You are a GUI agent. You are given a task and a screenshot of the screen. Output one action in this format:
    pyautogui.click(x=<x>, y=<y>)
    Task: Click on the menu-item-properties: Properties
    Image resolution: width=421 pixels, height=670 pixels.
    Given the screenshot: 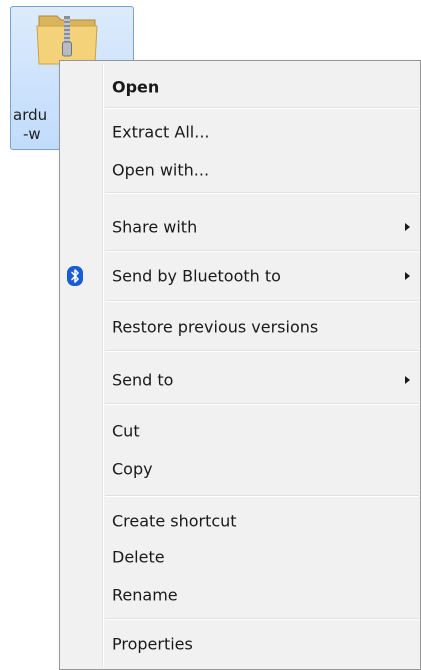 What is the action you would take?
    pyautogui.click(x=240, y=644)
    